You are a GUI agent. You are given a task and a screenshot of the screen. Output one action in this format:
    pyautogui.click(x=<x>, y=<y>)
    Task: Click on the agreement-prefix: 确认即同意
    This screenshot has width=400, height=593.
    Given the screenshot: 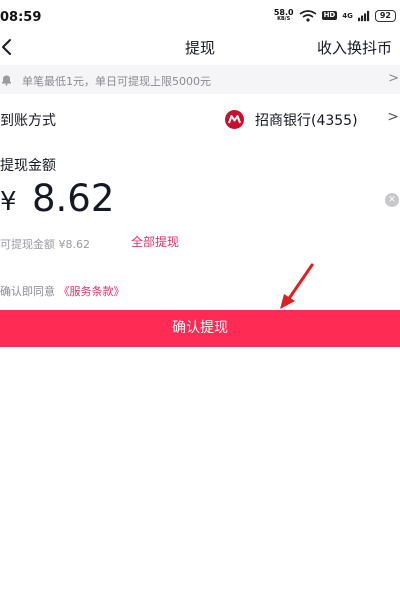 What is the action you would take?
    pyautogui.click(x=27, y=291)
    